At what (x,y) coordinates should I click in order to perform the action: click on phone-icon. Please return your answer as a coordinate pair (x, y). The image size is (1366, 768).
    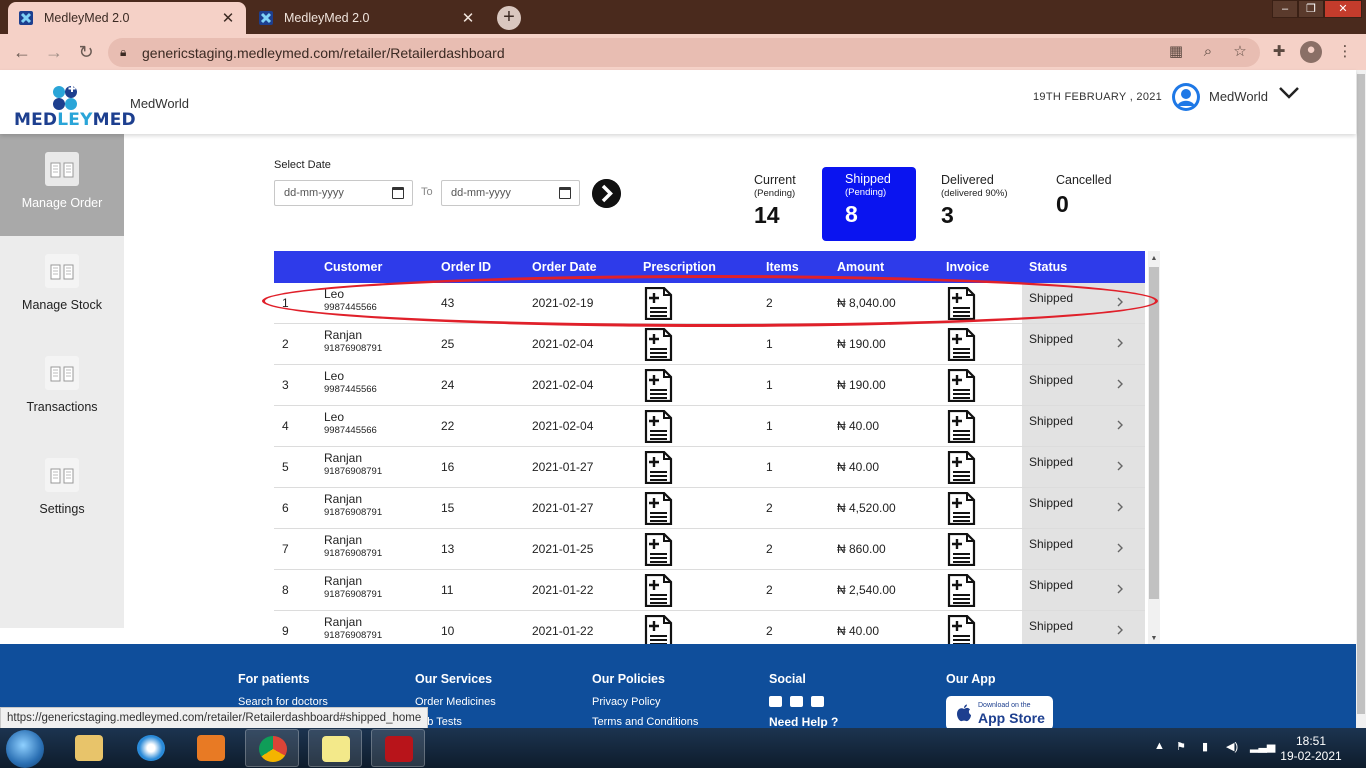
    Looking at the image, I should click on (796, 701).